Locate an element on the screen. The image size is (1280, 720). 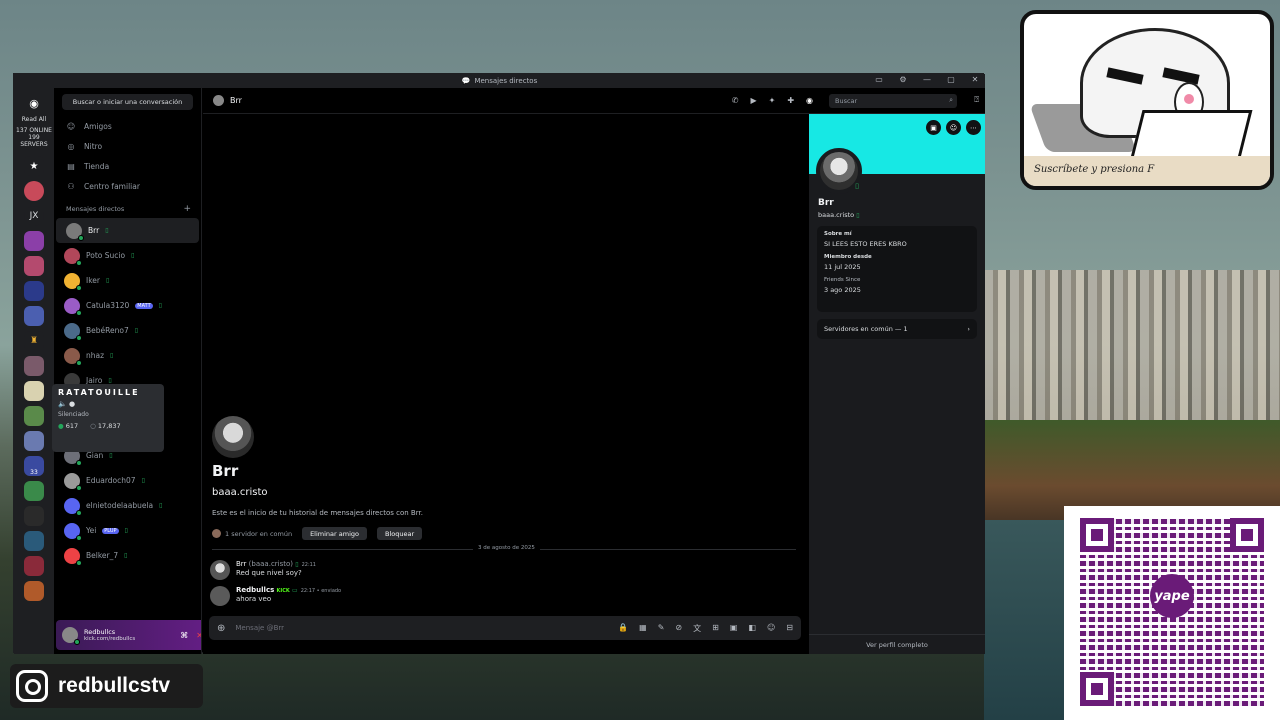
server-icon: ♜ is located at coordinates (34, 341).